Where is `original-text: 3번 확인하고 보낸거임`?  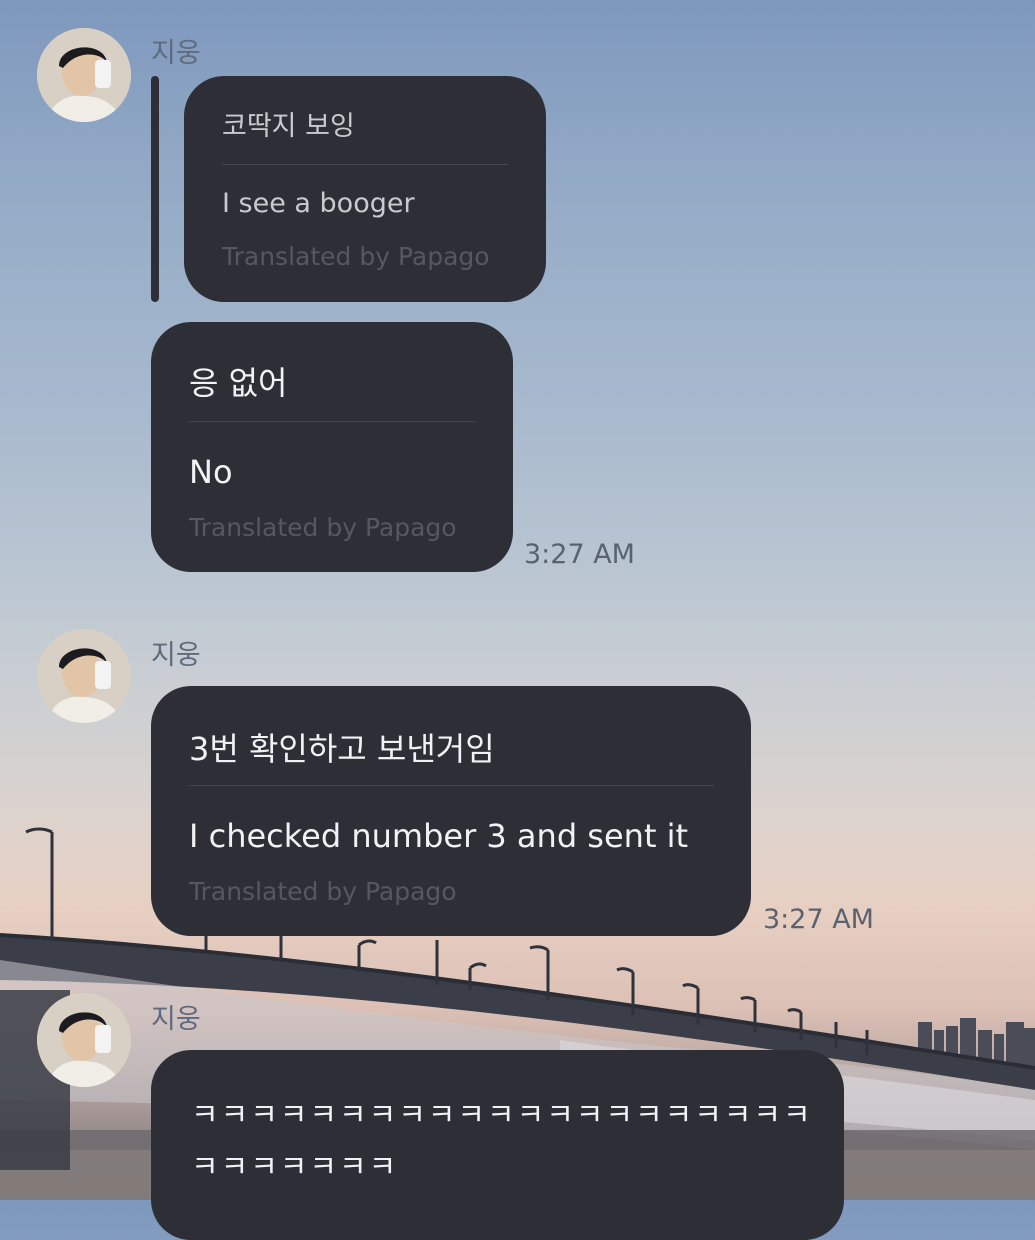
original-text: 3번 확인하고 보낸거임 is located at coordinates (342, 749).